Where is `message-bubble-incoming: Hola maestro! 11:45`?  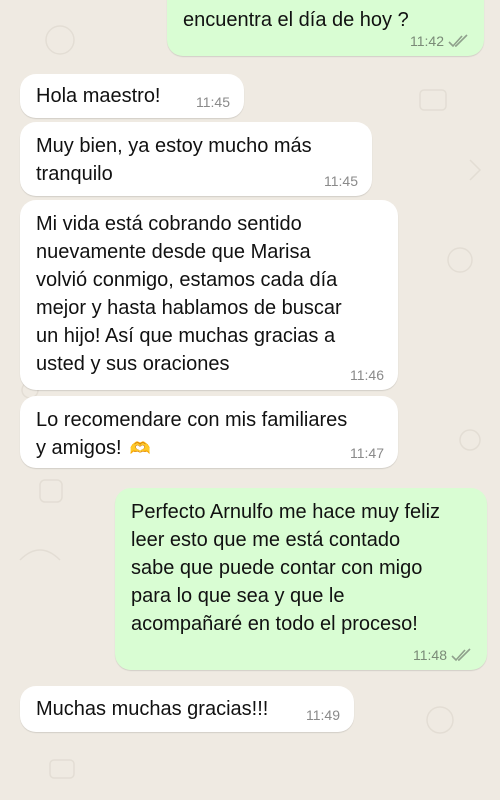 message-bubble-incoming: Hola maestro! 11:45 is located at coordinates (132, 96).